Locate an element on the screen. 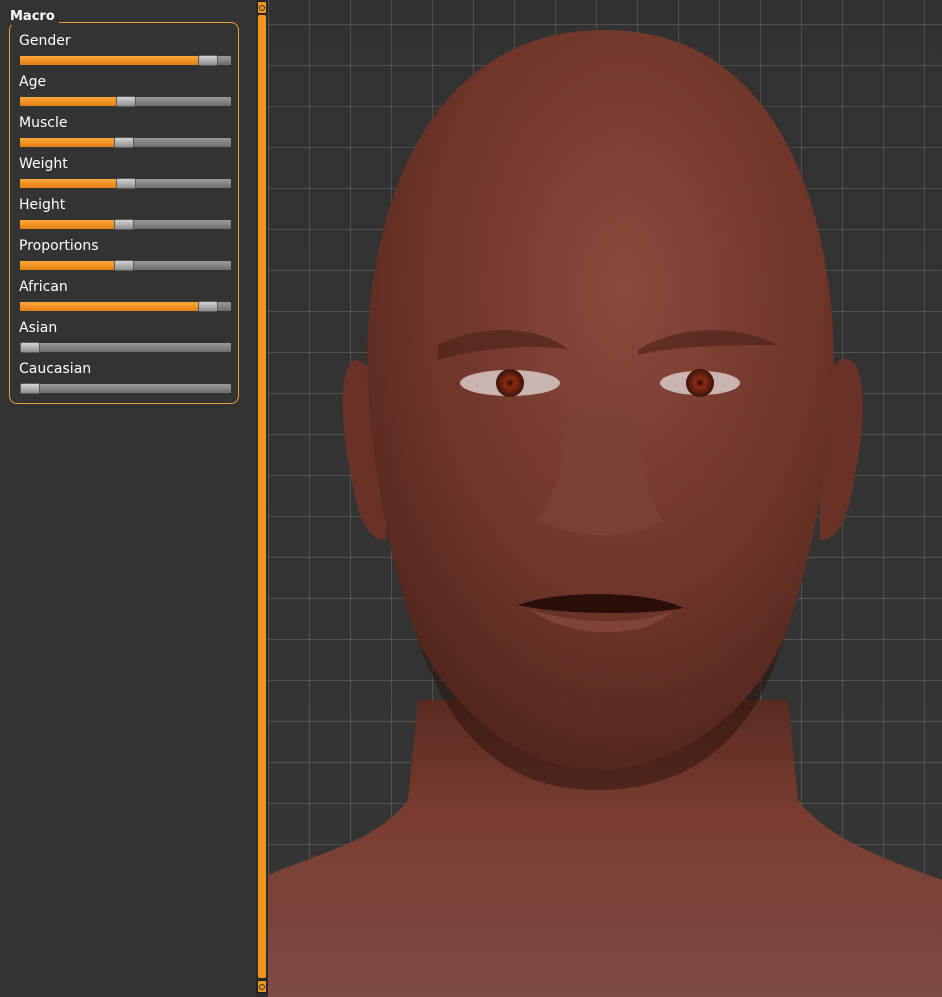 The image size is (942, 997). slider-african is located at coordinates (125, 306).